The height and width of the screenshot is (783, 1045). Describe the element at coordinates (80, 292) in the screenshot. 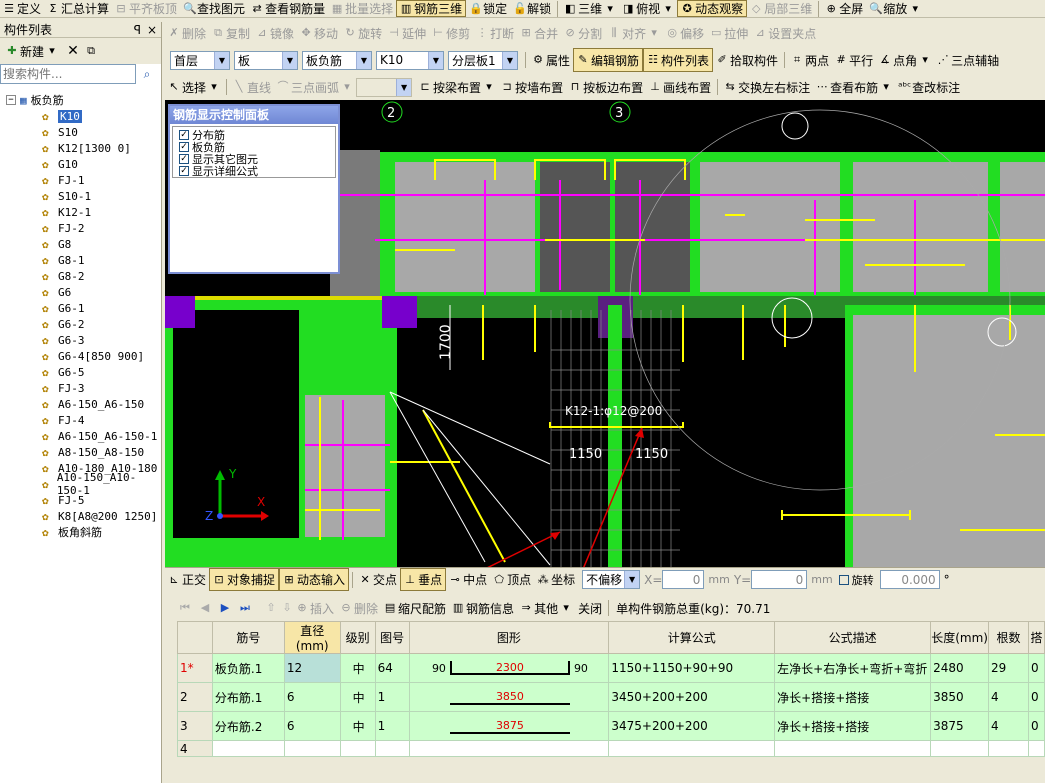

I see `tree-item: ✿ G6` at that location.